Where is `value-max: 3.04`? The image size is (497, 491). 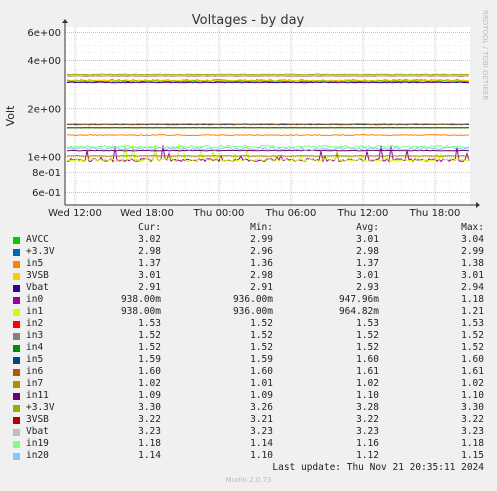 value-max: 3.04 is located at coordinates (472, 239).